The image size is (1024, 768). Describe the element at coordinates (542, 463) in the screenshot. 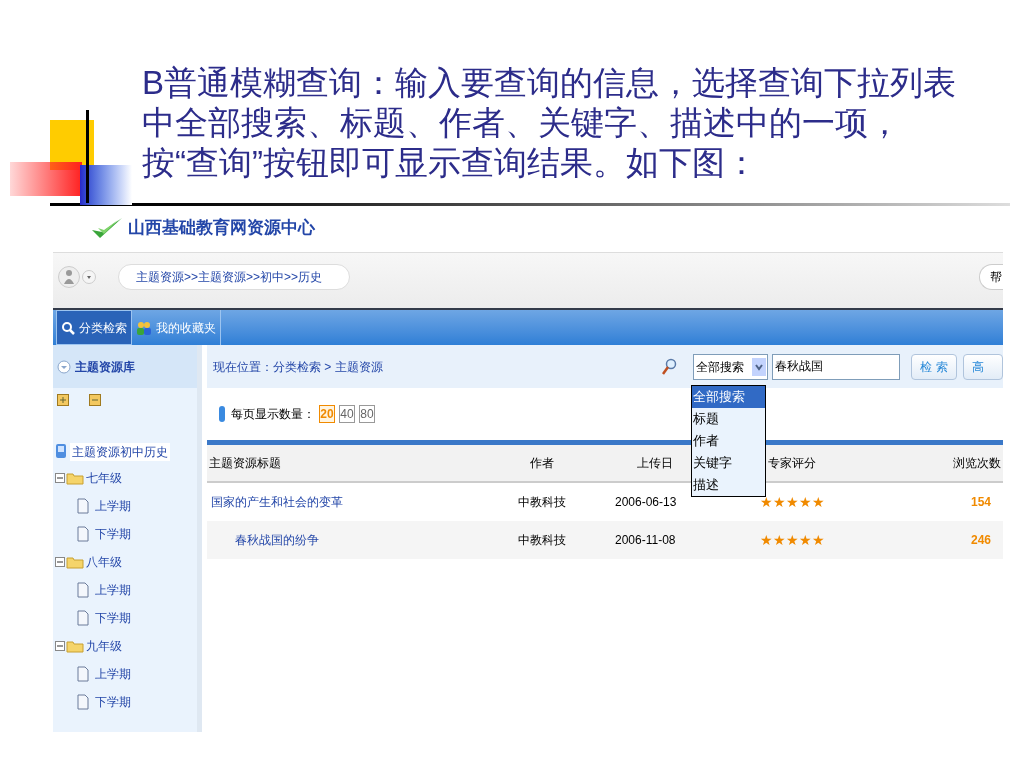

I see `column-header: 作者` at that location.